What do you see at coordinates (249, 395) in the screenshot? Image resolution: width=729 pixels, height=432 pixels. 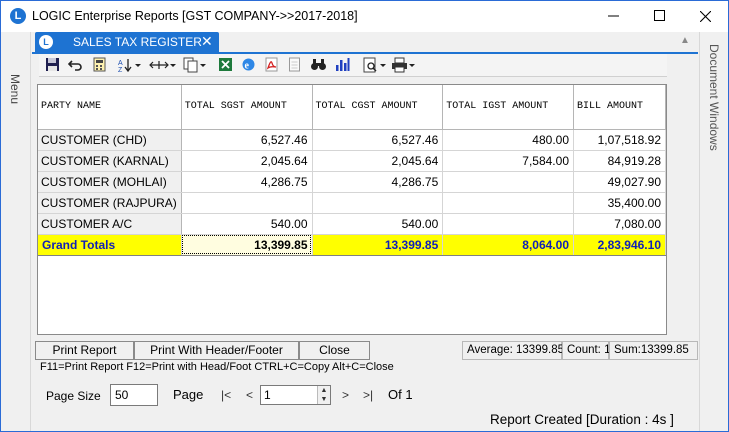 I see `prev-page-button: <` at bounding box center [249, 395].